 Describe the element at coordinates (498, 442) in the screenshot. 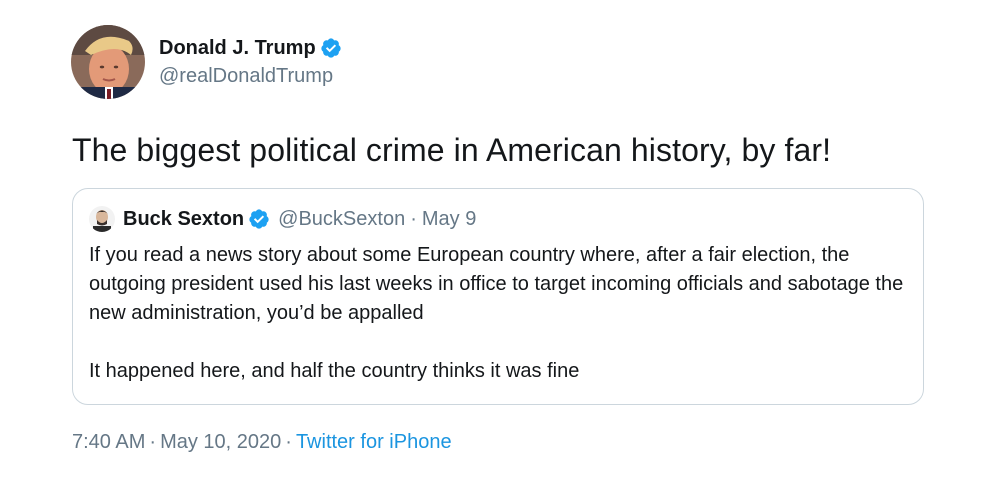

I see `tweet-meta: 7:40 AM · May 10, 2020 · Twitter for iPhone` at that location.